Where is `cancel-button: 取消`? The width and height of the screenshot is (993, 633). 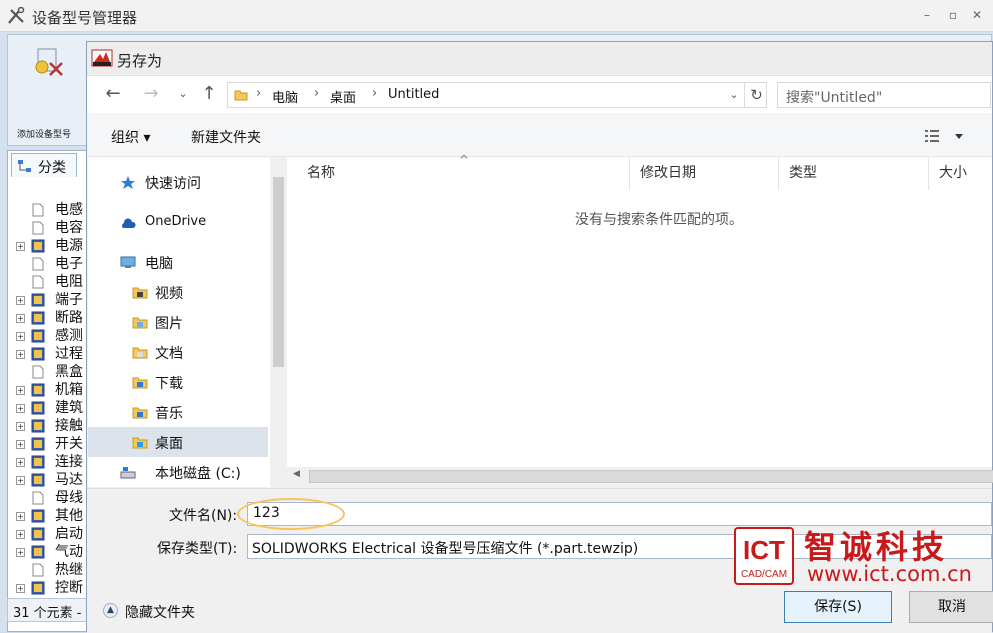
cancel-button: 取消 is located at coordinates (951, 607).